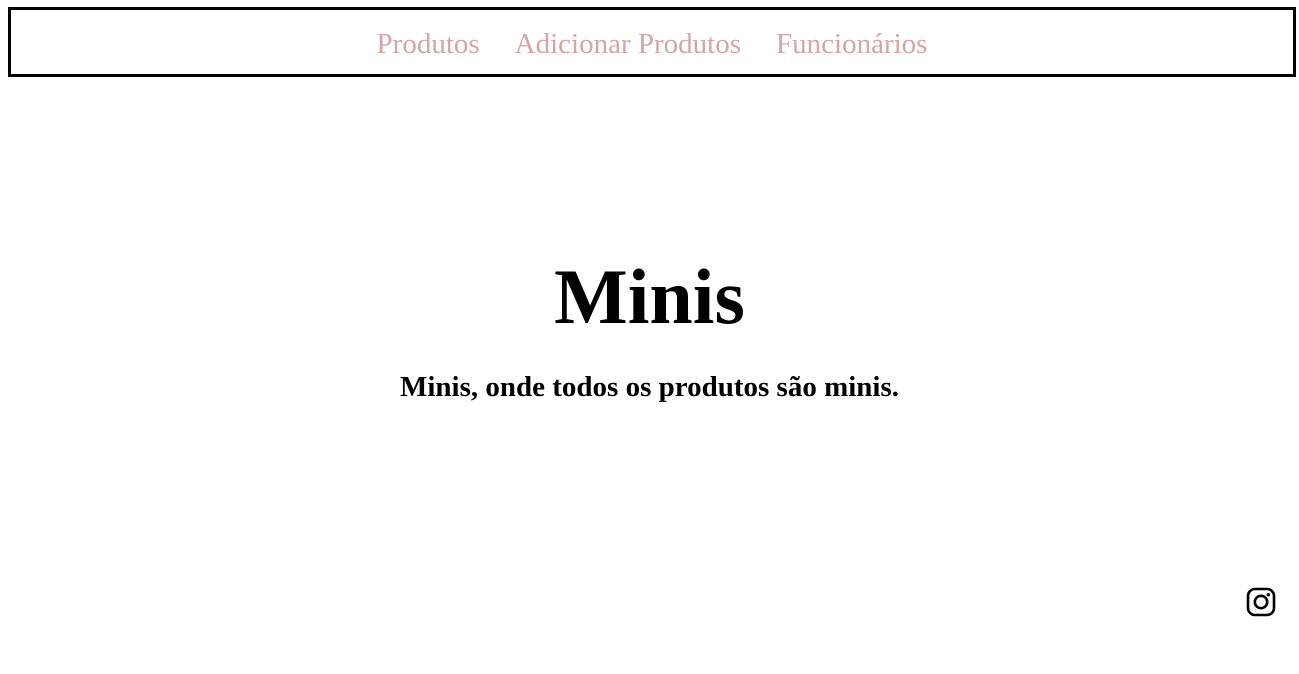 The image size is (1299, 674). Describe the element at coordinates (649, 387) in the screenshot. I see `page-subtitle: Minis, onde todos os produtos são minis.` at that location.